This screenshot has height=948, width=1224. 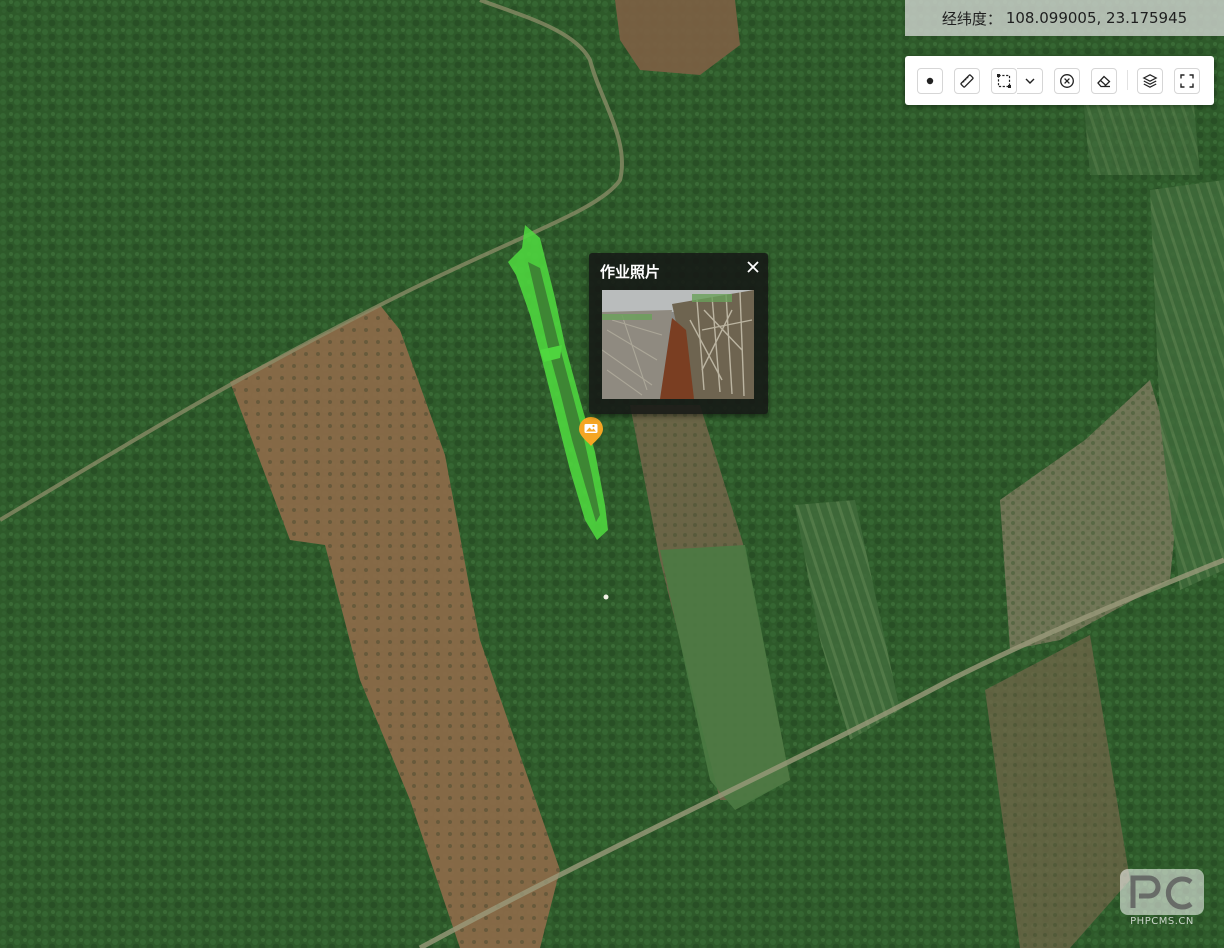 I want to click on chevron-down-icon, so click(x=1029, y=81).